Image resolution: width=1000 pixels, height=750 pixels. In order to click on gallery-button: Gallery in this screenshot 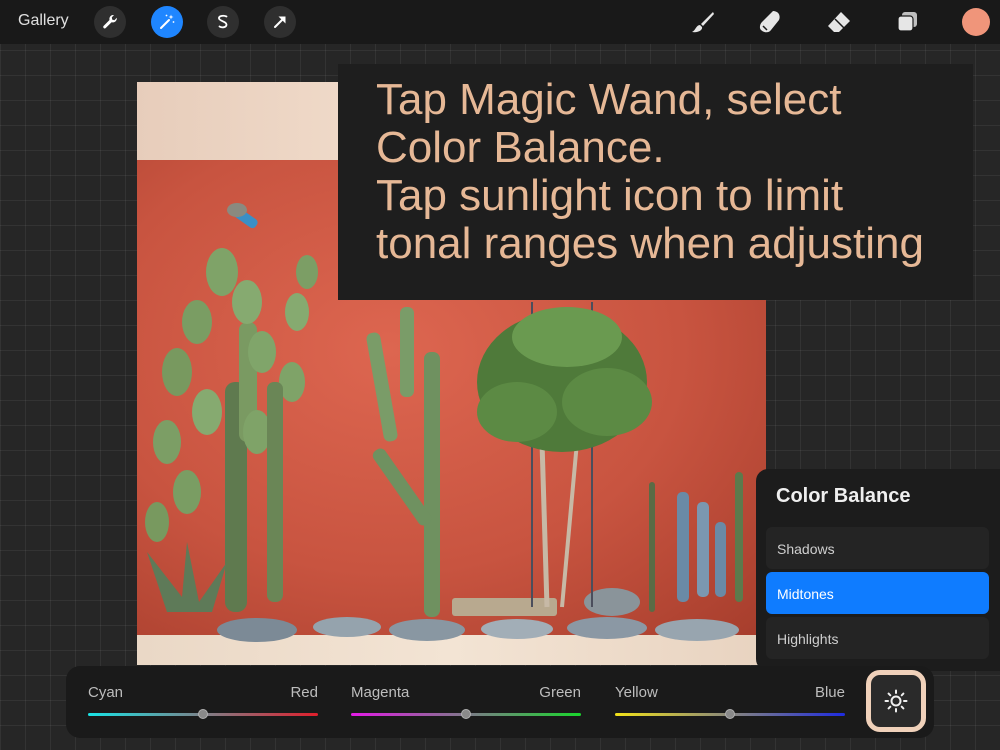, I will do `click(43, 21)`.